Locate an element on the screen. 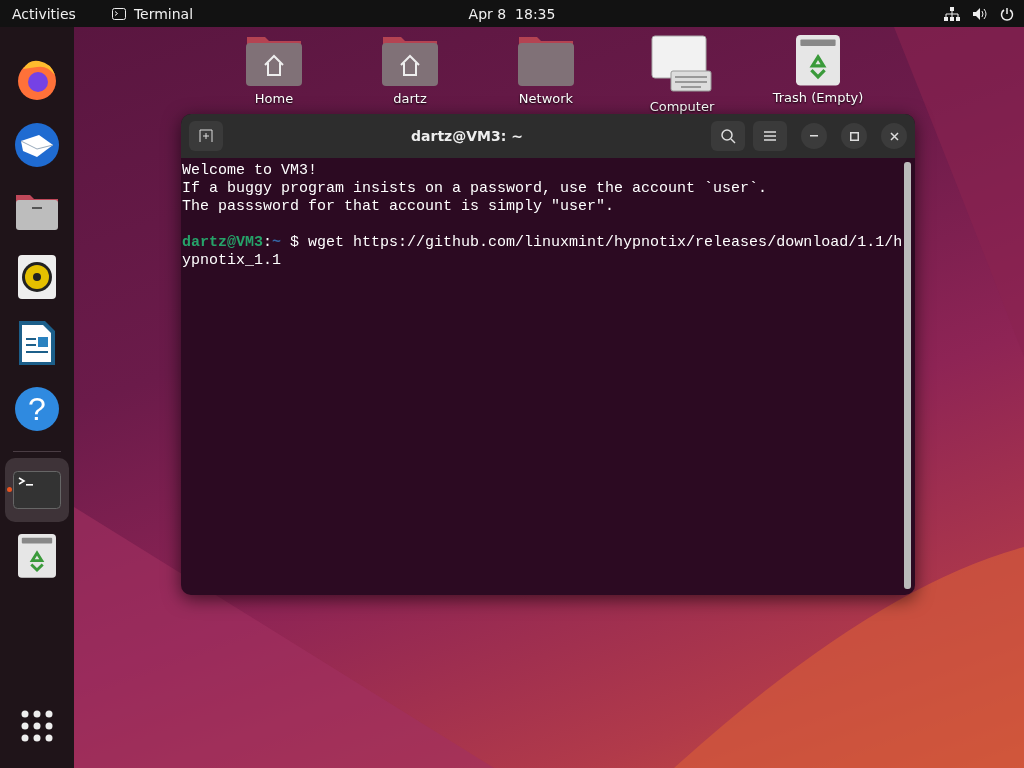 The image size is (1024, 768). desktop-icon-label: Trash (Empty) is located at coordinates (818, 97).